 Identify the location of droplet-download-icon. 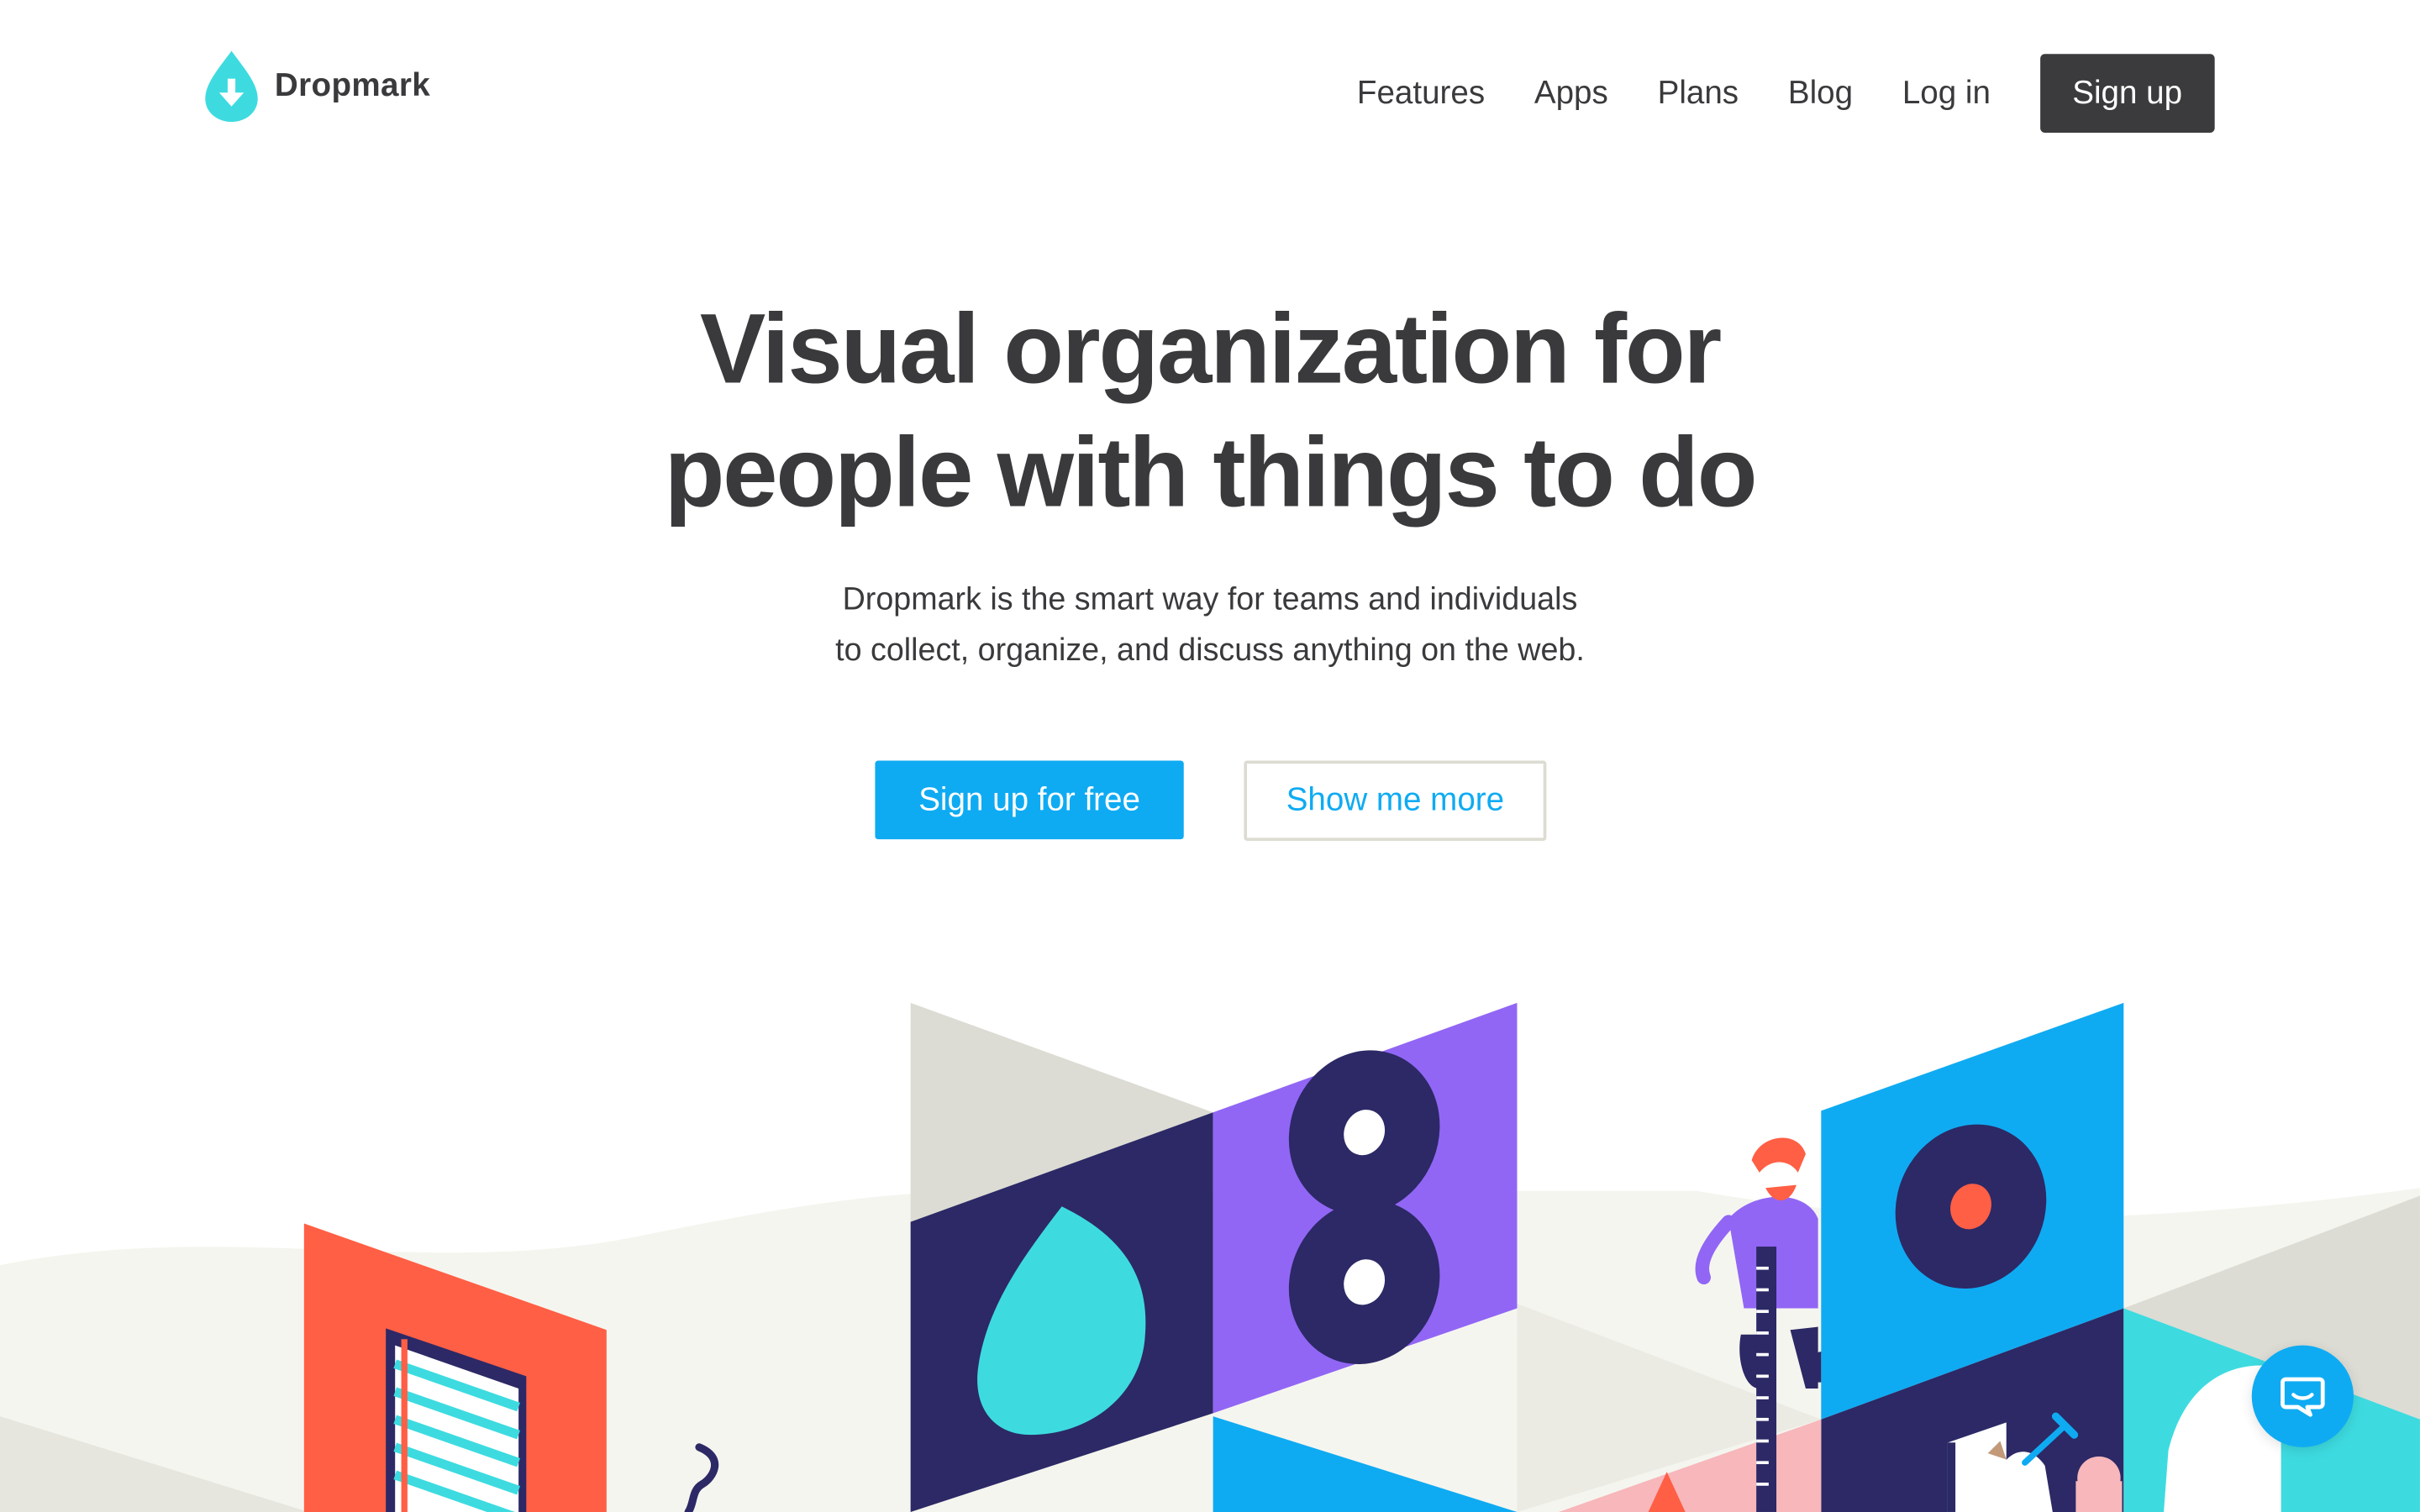
(232, 86).